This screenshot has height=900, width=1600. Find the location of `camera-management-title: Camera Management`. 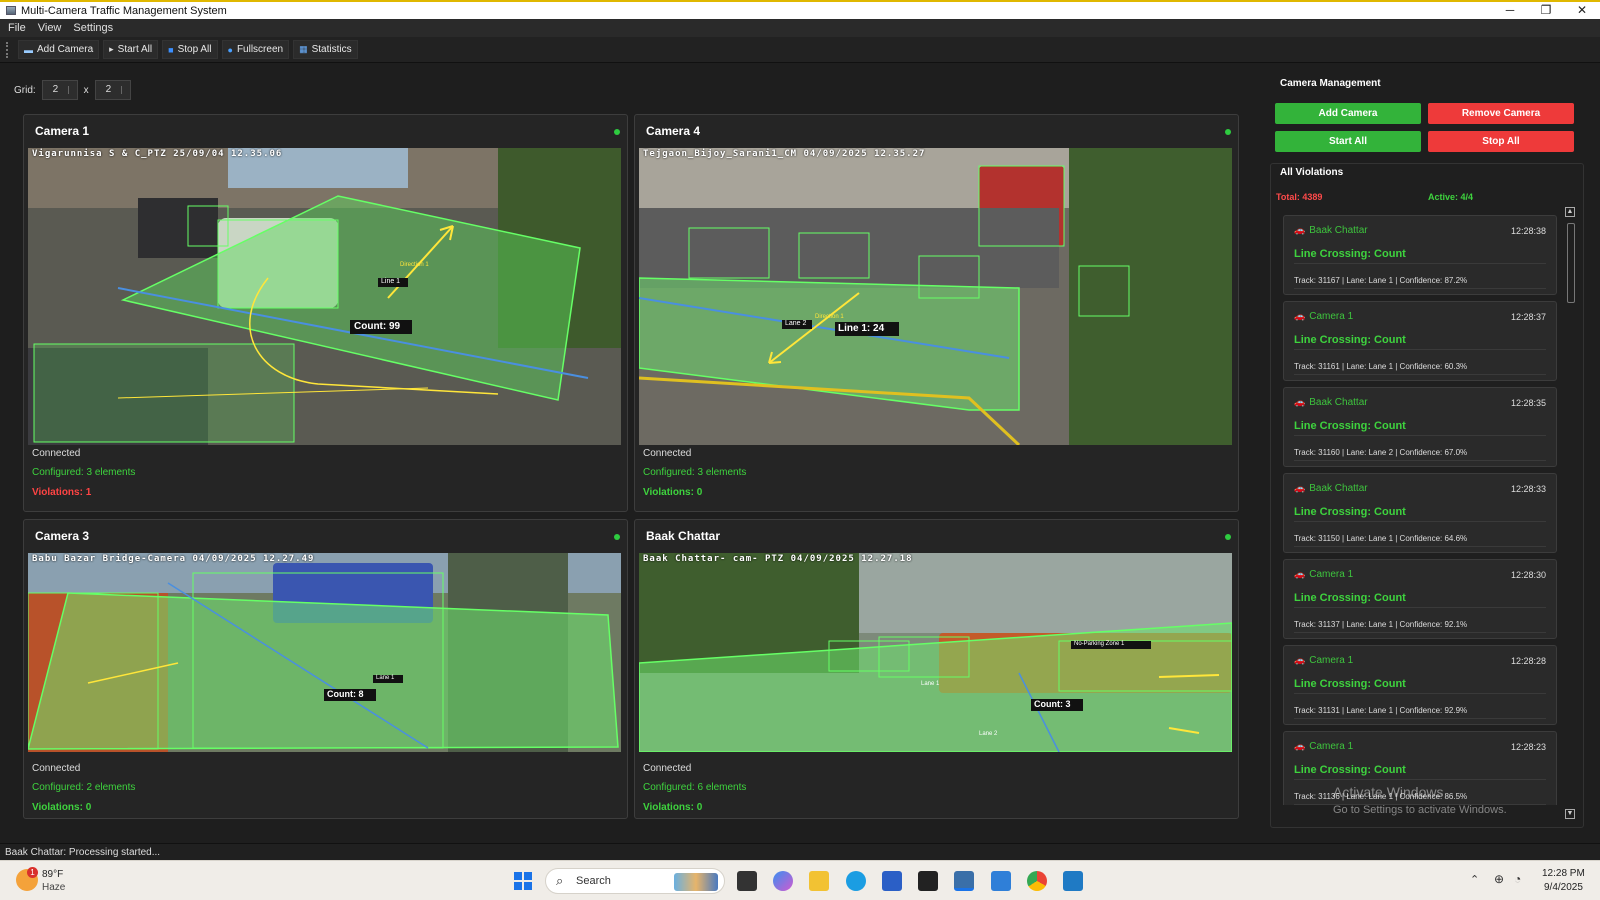

camera-management-title: Camera Management is located at coordinates (1330, 83).